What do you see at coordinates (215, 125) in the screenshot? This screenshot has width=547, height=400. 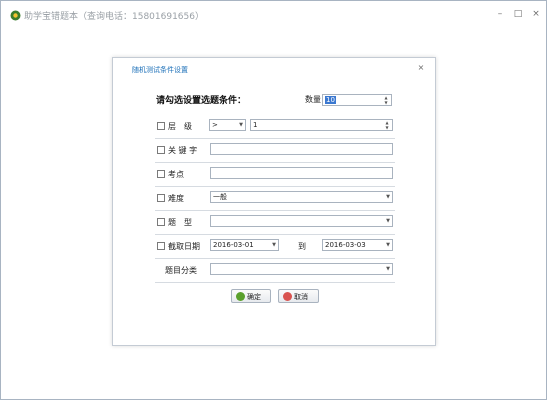 I see `level-operator-value: >` at bounding box center [215, 125].